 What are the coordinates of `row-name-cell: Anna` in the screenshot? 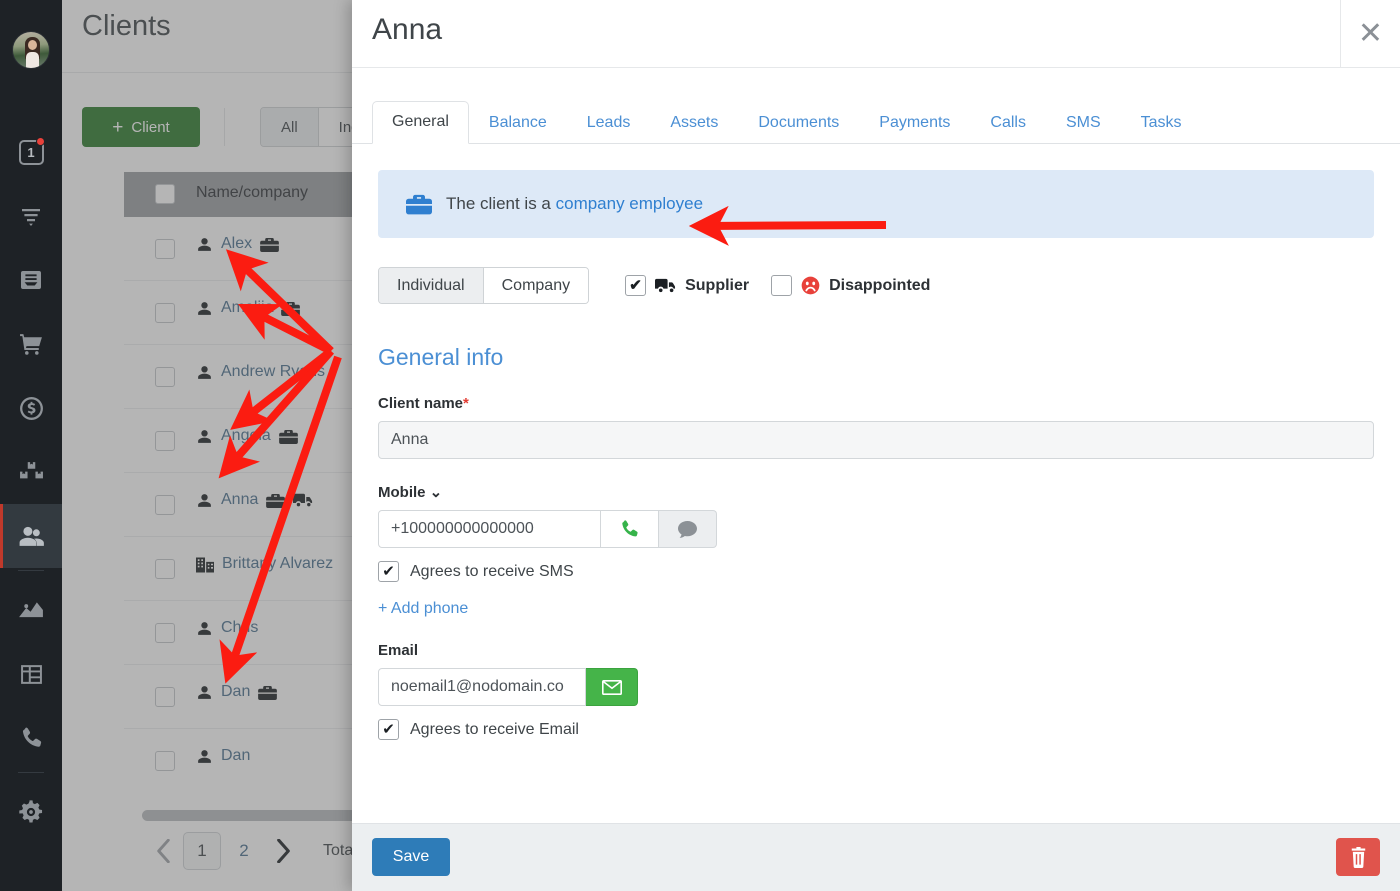 It's located at (254, 500).